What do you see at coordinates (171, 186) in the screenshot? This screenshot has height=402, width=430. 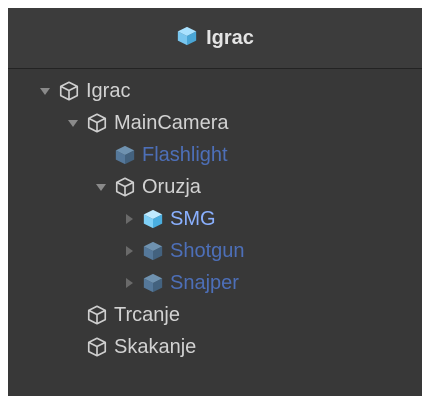 I see `tree-item-label: Oruzja` at bounding box center [171, 186].